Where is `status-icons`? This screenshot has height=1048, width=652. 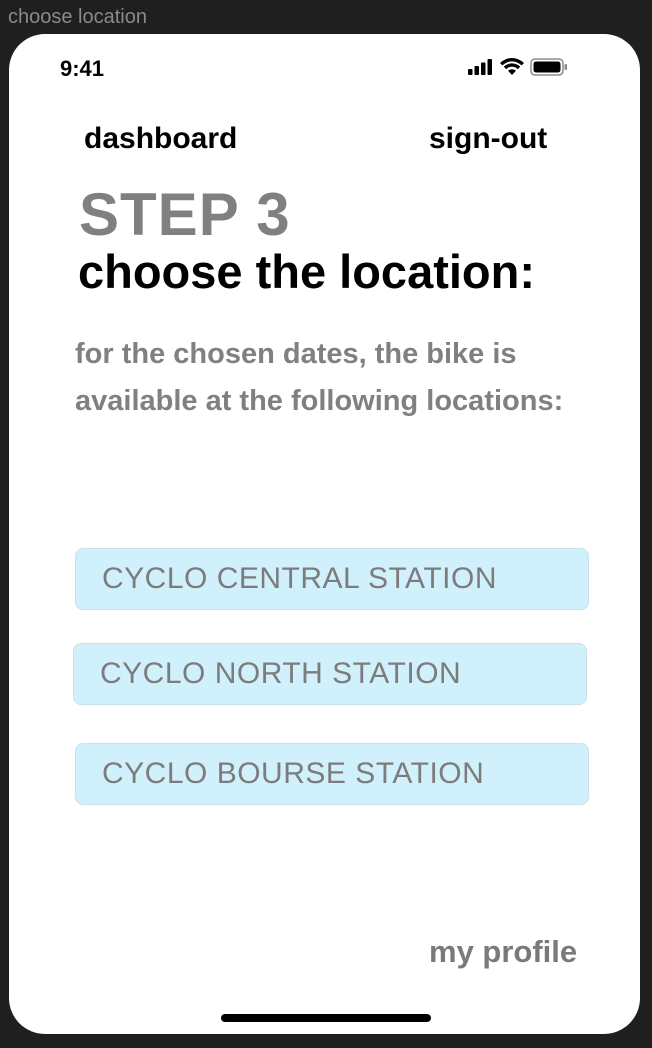
status-icons is located at coordinates (518, 69).